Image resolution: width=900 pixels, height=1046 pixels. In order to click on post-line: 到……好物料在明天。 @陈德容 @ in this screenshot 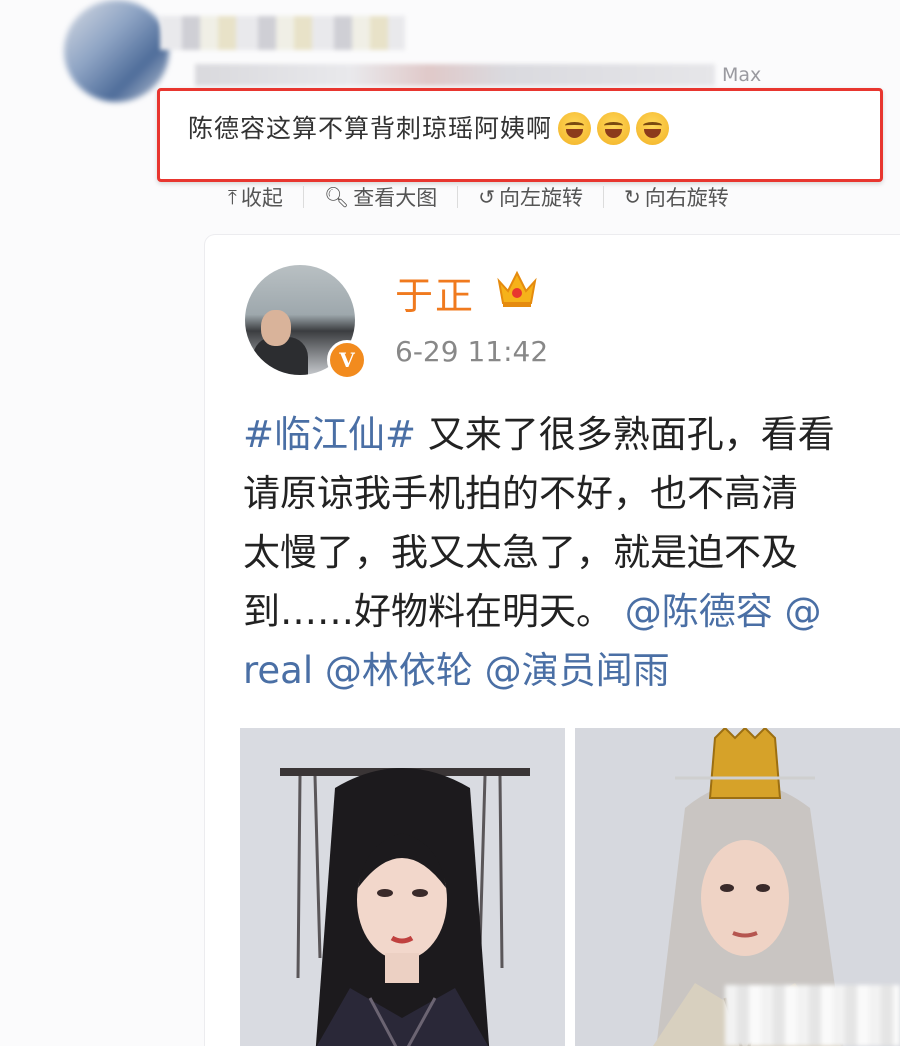, I will do `click(571, 611)`.